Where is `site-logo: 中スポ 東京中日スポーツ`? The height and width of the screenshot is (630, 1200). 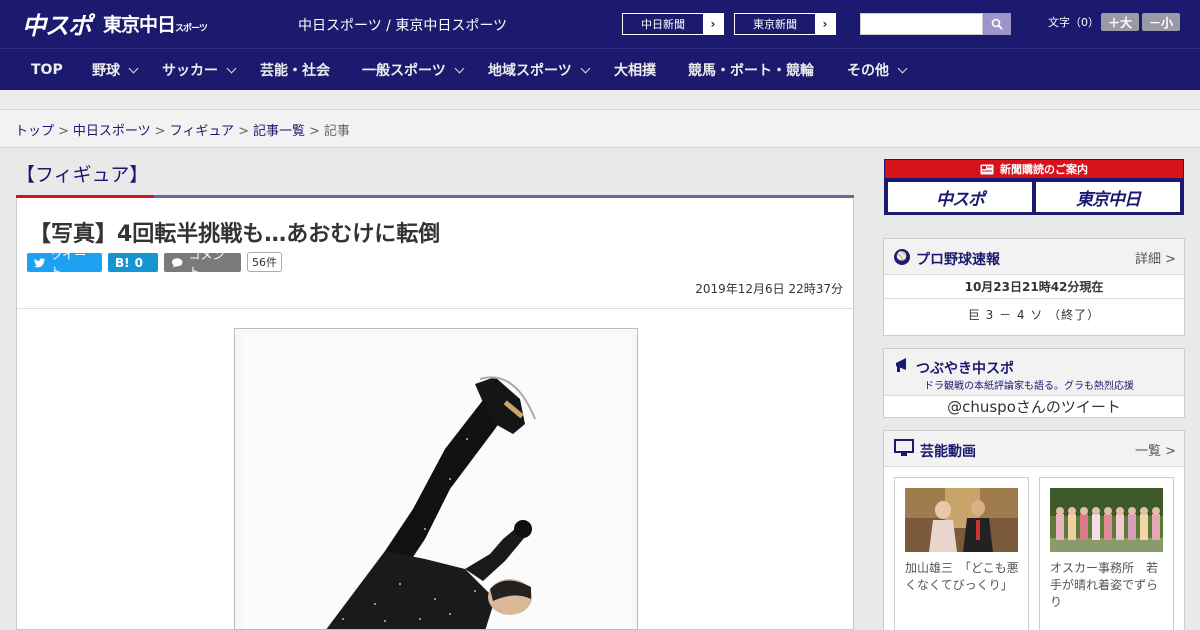
site-logo: 中スポ 東京中日スポーツ is located at coordinates (115, 24).